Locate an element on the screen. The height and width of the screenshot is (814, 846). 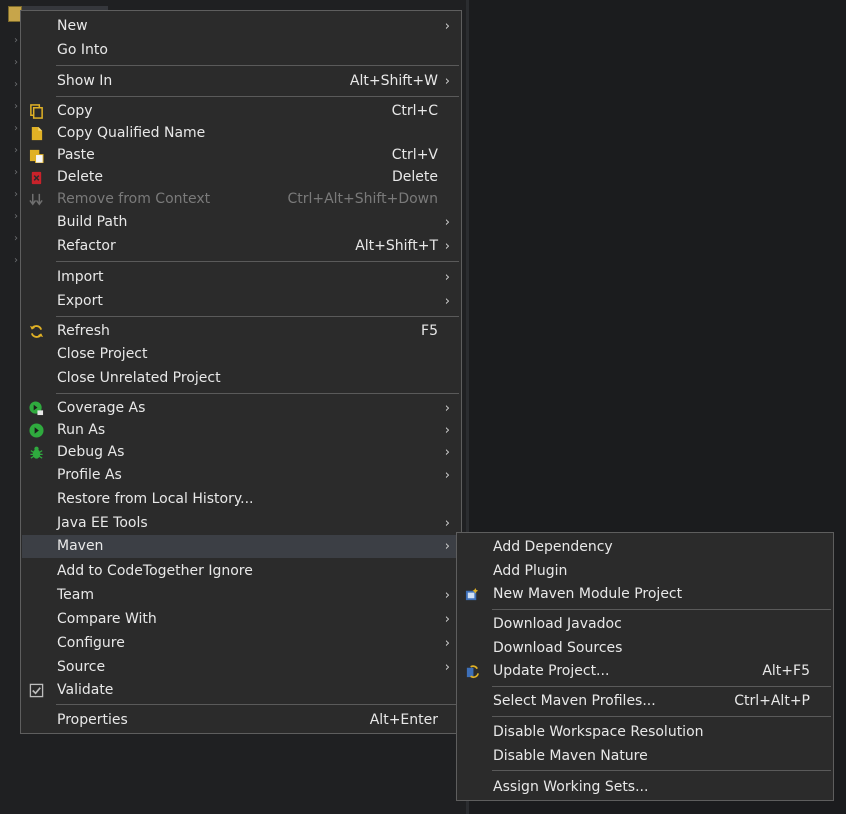
menu-item-label: Refresh is located at coordinates (83, 331).